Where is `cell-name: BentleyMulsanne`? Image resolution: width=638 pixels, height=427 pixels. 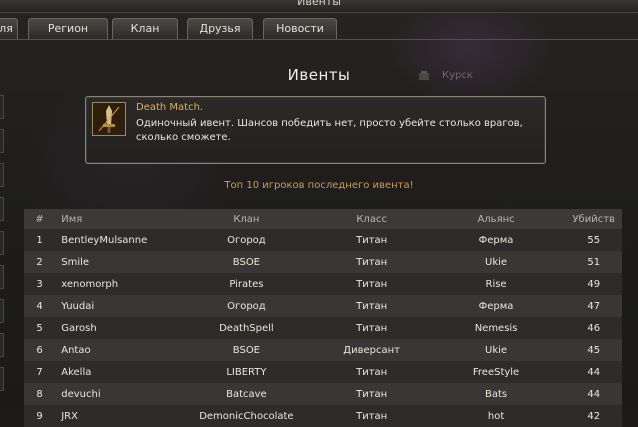 cell-name: BentleyMulsanne is located at coordinates (116, 240).